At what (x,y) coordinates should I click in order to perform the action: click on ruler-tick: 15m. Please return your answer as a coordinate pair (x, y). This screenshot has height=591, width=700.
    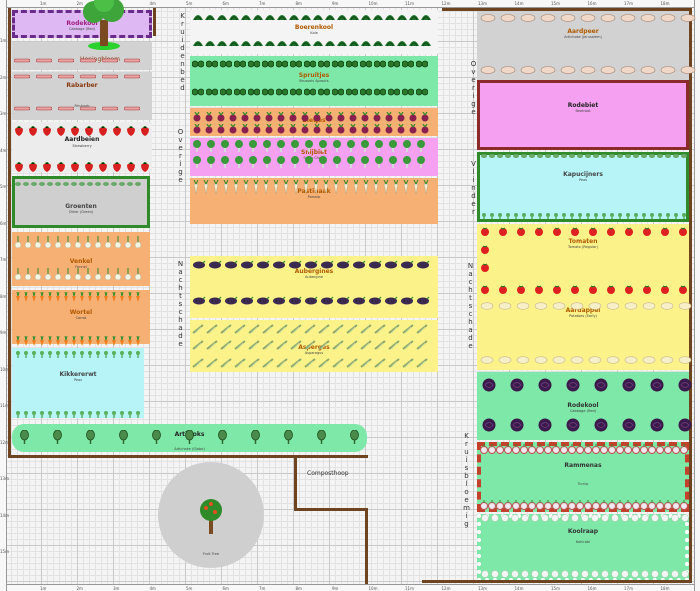
    Looking at the image, I should click on (555, 3).